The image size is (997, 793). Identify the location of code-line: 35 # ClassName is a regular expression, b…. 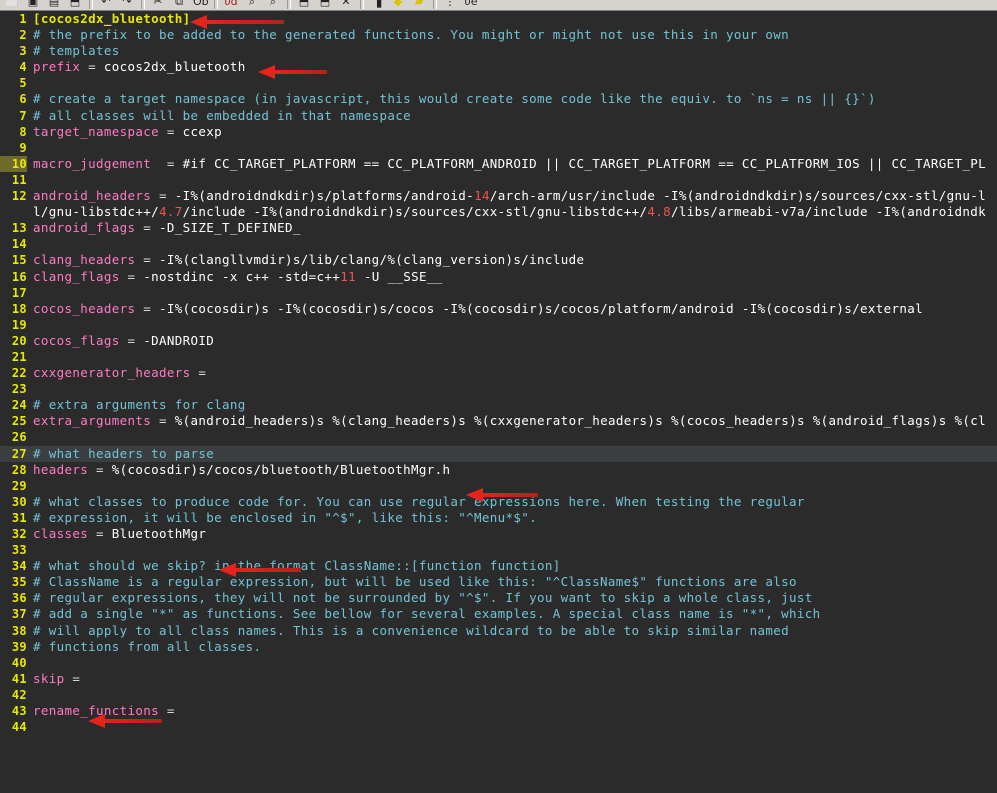
(498, 582).